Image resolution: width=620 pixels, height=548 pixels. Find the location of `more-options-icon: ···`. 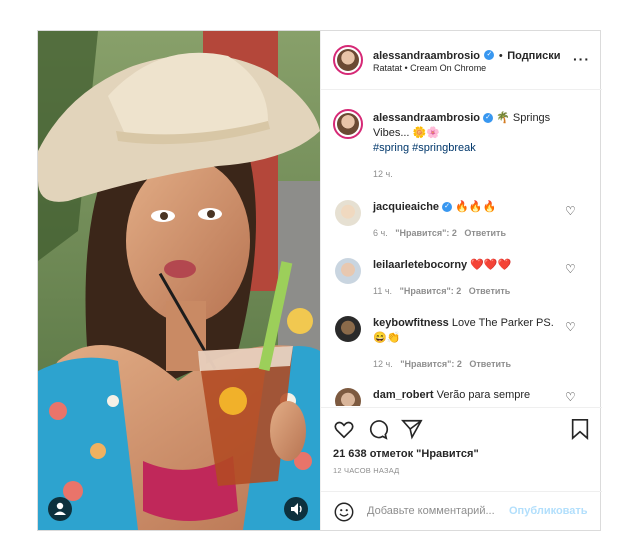

more-options-icon: ··· is located at coordinates (581, 59).